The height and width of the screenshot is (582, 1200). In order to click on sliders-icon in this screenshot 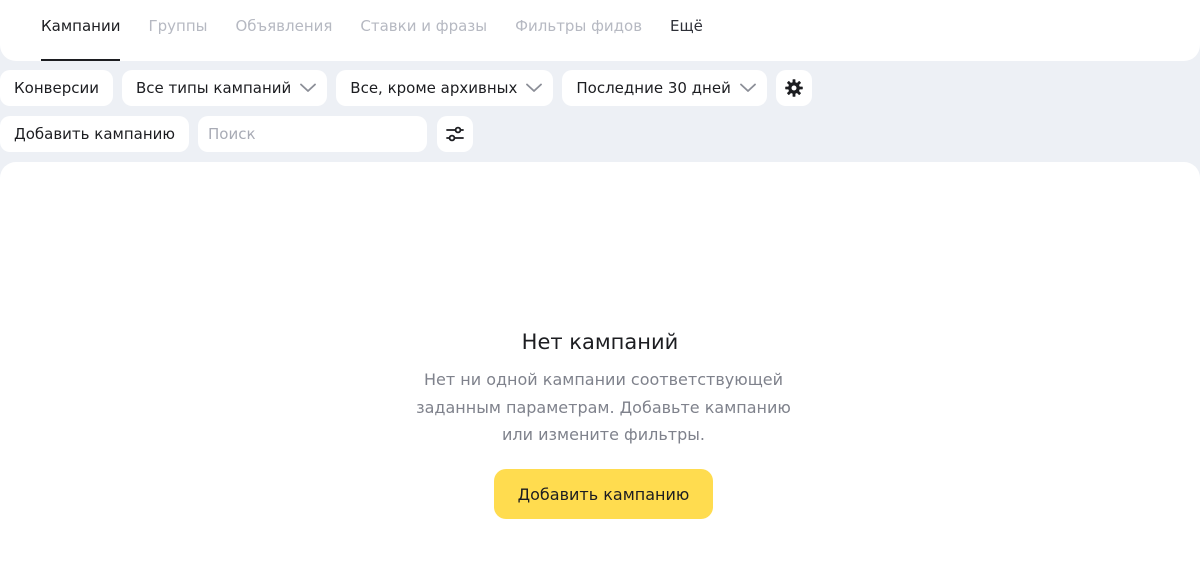, I will do `click(455, 134)`.